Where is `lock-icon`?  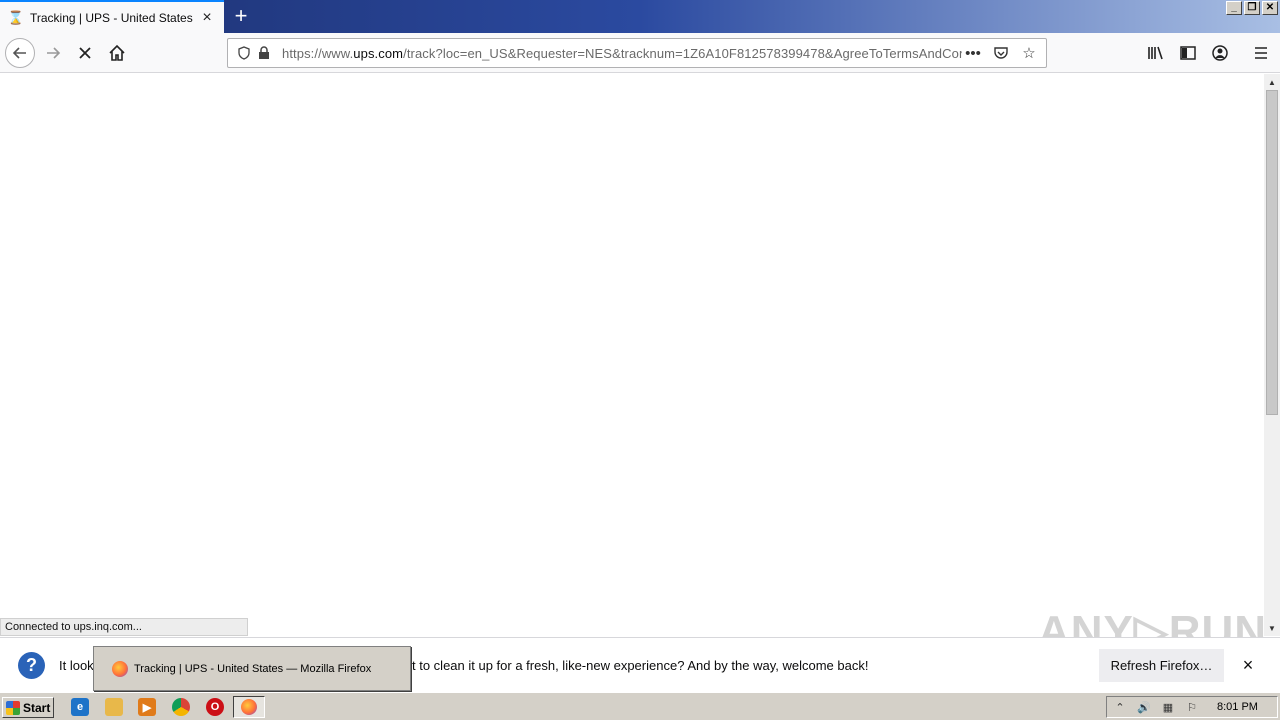
lock-icon is located at coordinates (264, 53).